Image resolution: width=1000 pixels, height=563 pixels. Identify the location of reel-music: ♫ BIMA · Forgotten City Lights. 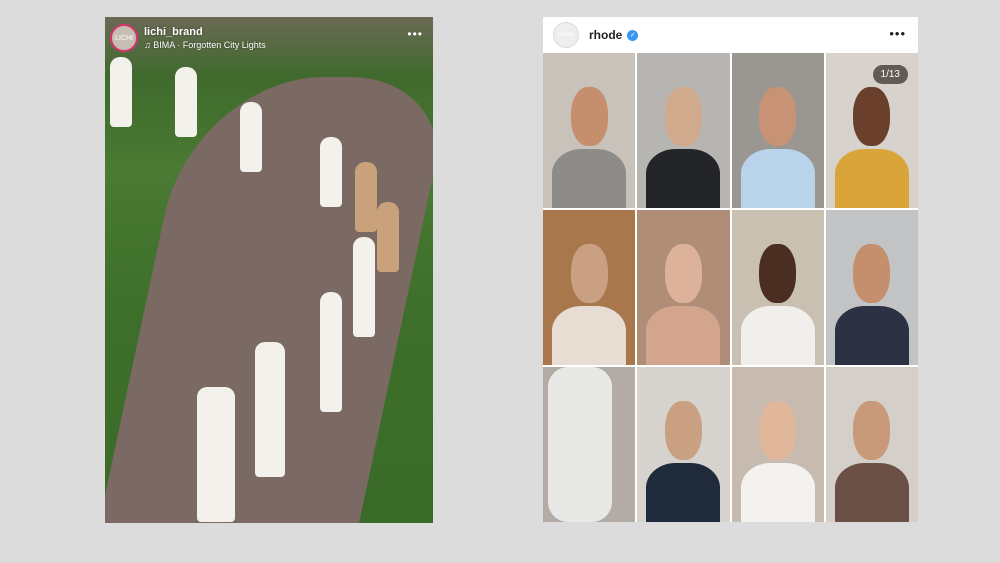
(205, 45).